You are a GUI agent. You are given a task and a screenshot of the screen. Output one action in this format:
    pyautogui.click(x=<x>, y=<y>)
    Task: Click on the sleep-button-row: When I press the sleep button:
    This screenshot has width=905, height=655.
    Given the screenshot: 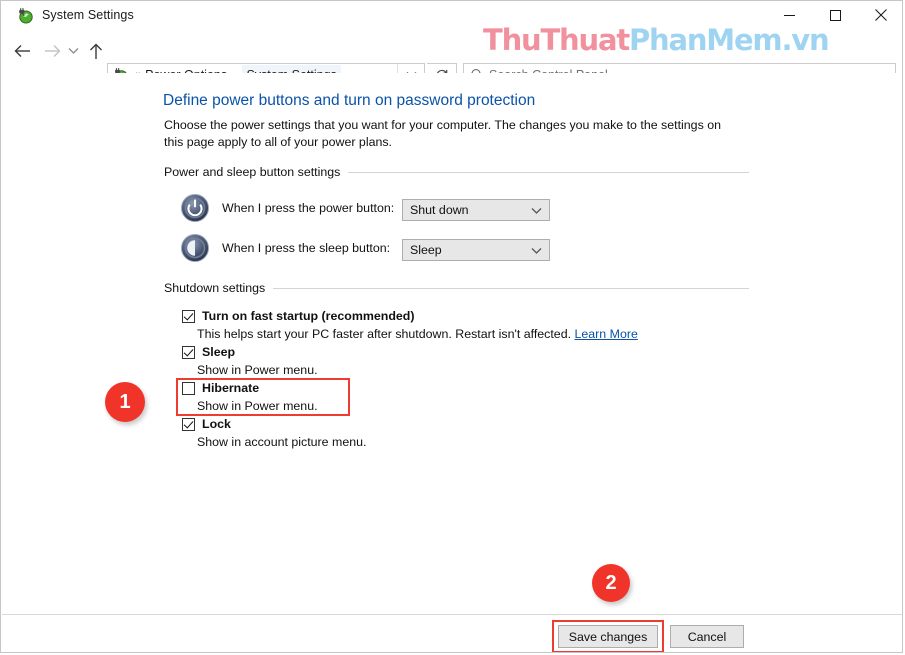 What is the action you would take?
    pyautogui.click(x=285, y=248)
    